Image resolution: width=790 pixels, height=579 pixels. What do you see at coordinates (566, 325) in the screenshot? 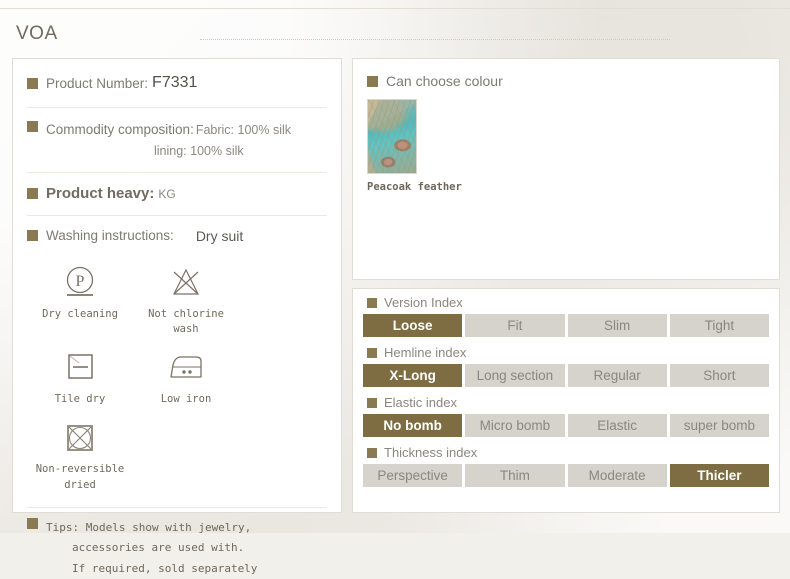
I see `index-option-row: Loose Fit Slim Tight` at bounding box center [566, 325].